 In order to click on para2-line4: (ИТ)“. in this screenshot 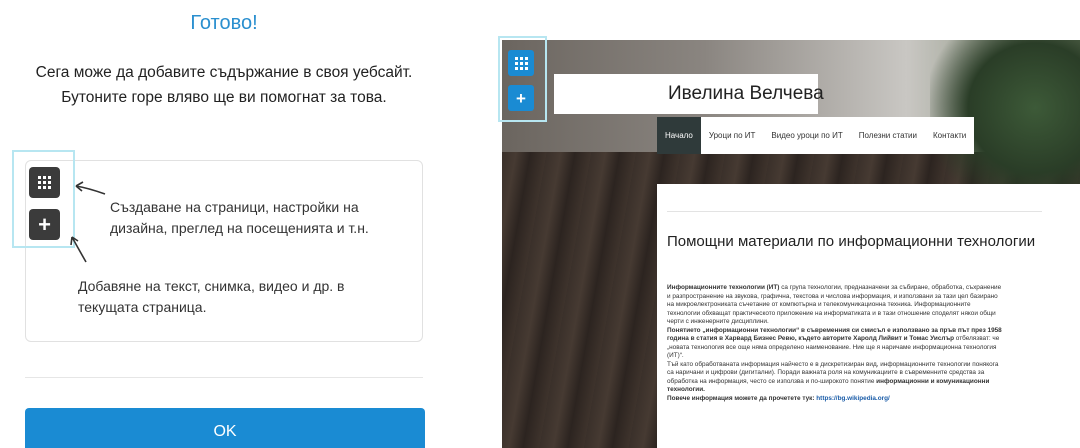, I will do `click(675, 355)`.